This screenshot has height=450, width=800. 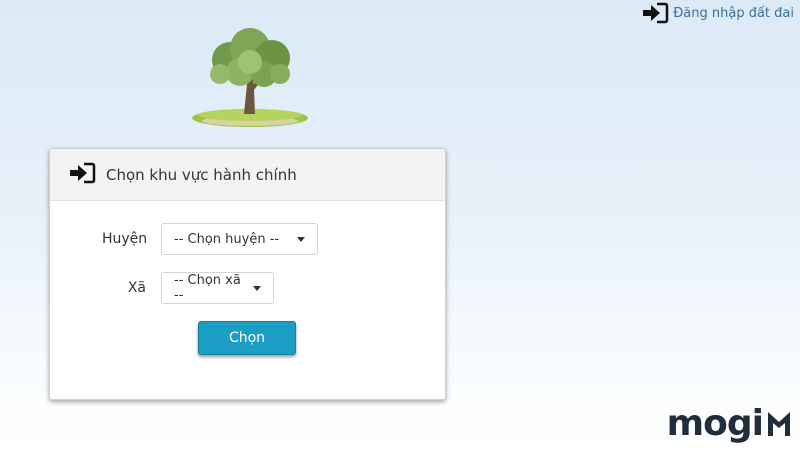 What do you see at coordinates (251, 76) in the screenshot?
I see `tree-icon` at bounding box center [251, 76].